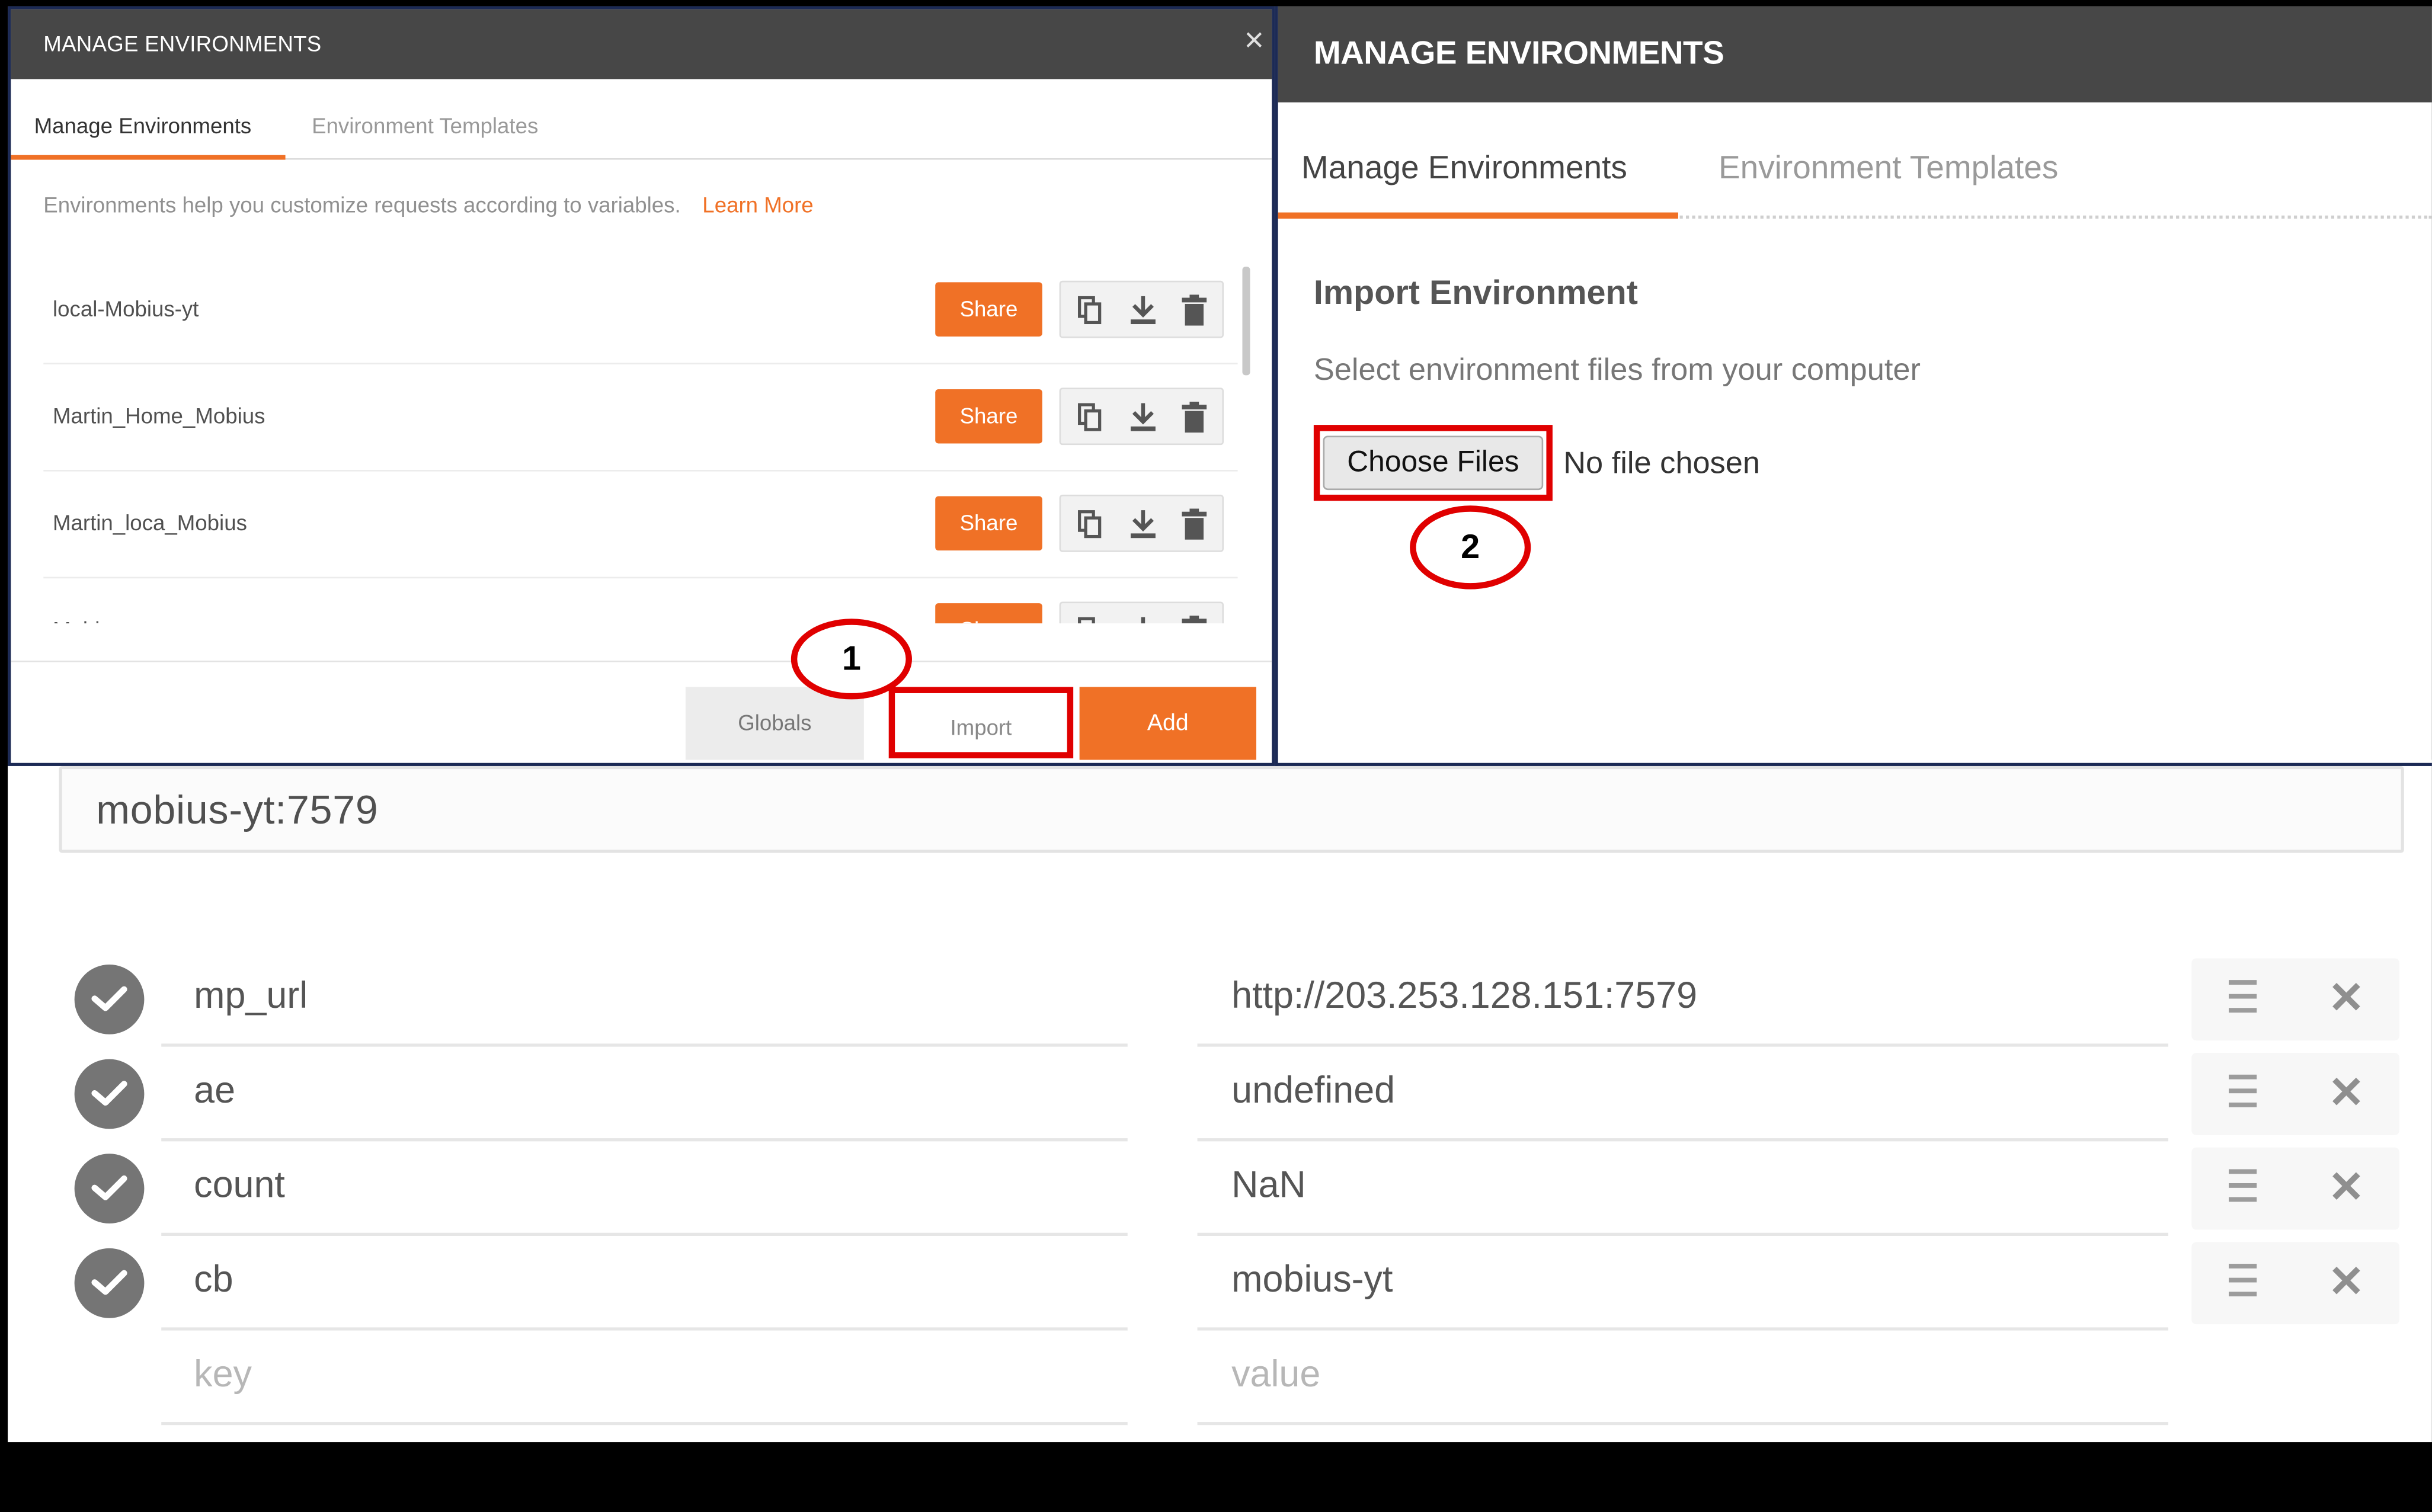  What do you see at coordinates (640, 525) in the screenshot?
I see `environment-item: Martin_loca_Mobius Share` at bounding box center [640, 525].